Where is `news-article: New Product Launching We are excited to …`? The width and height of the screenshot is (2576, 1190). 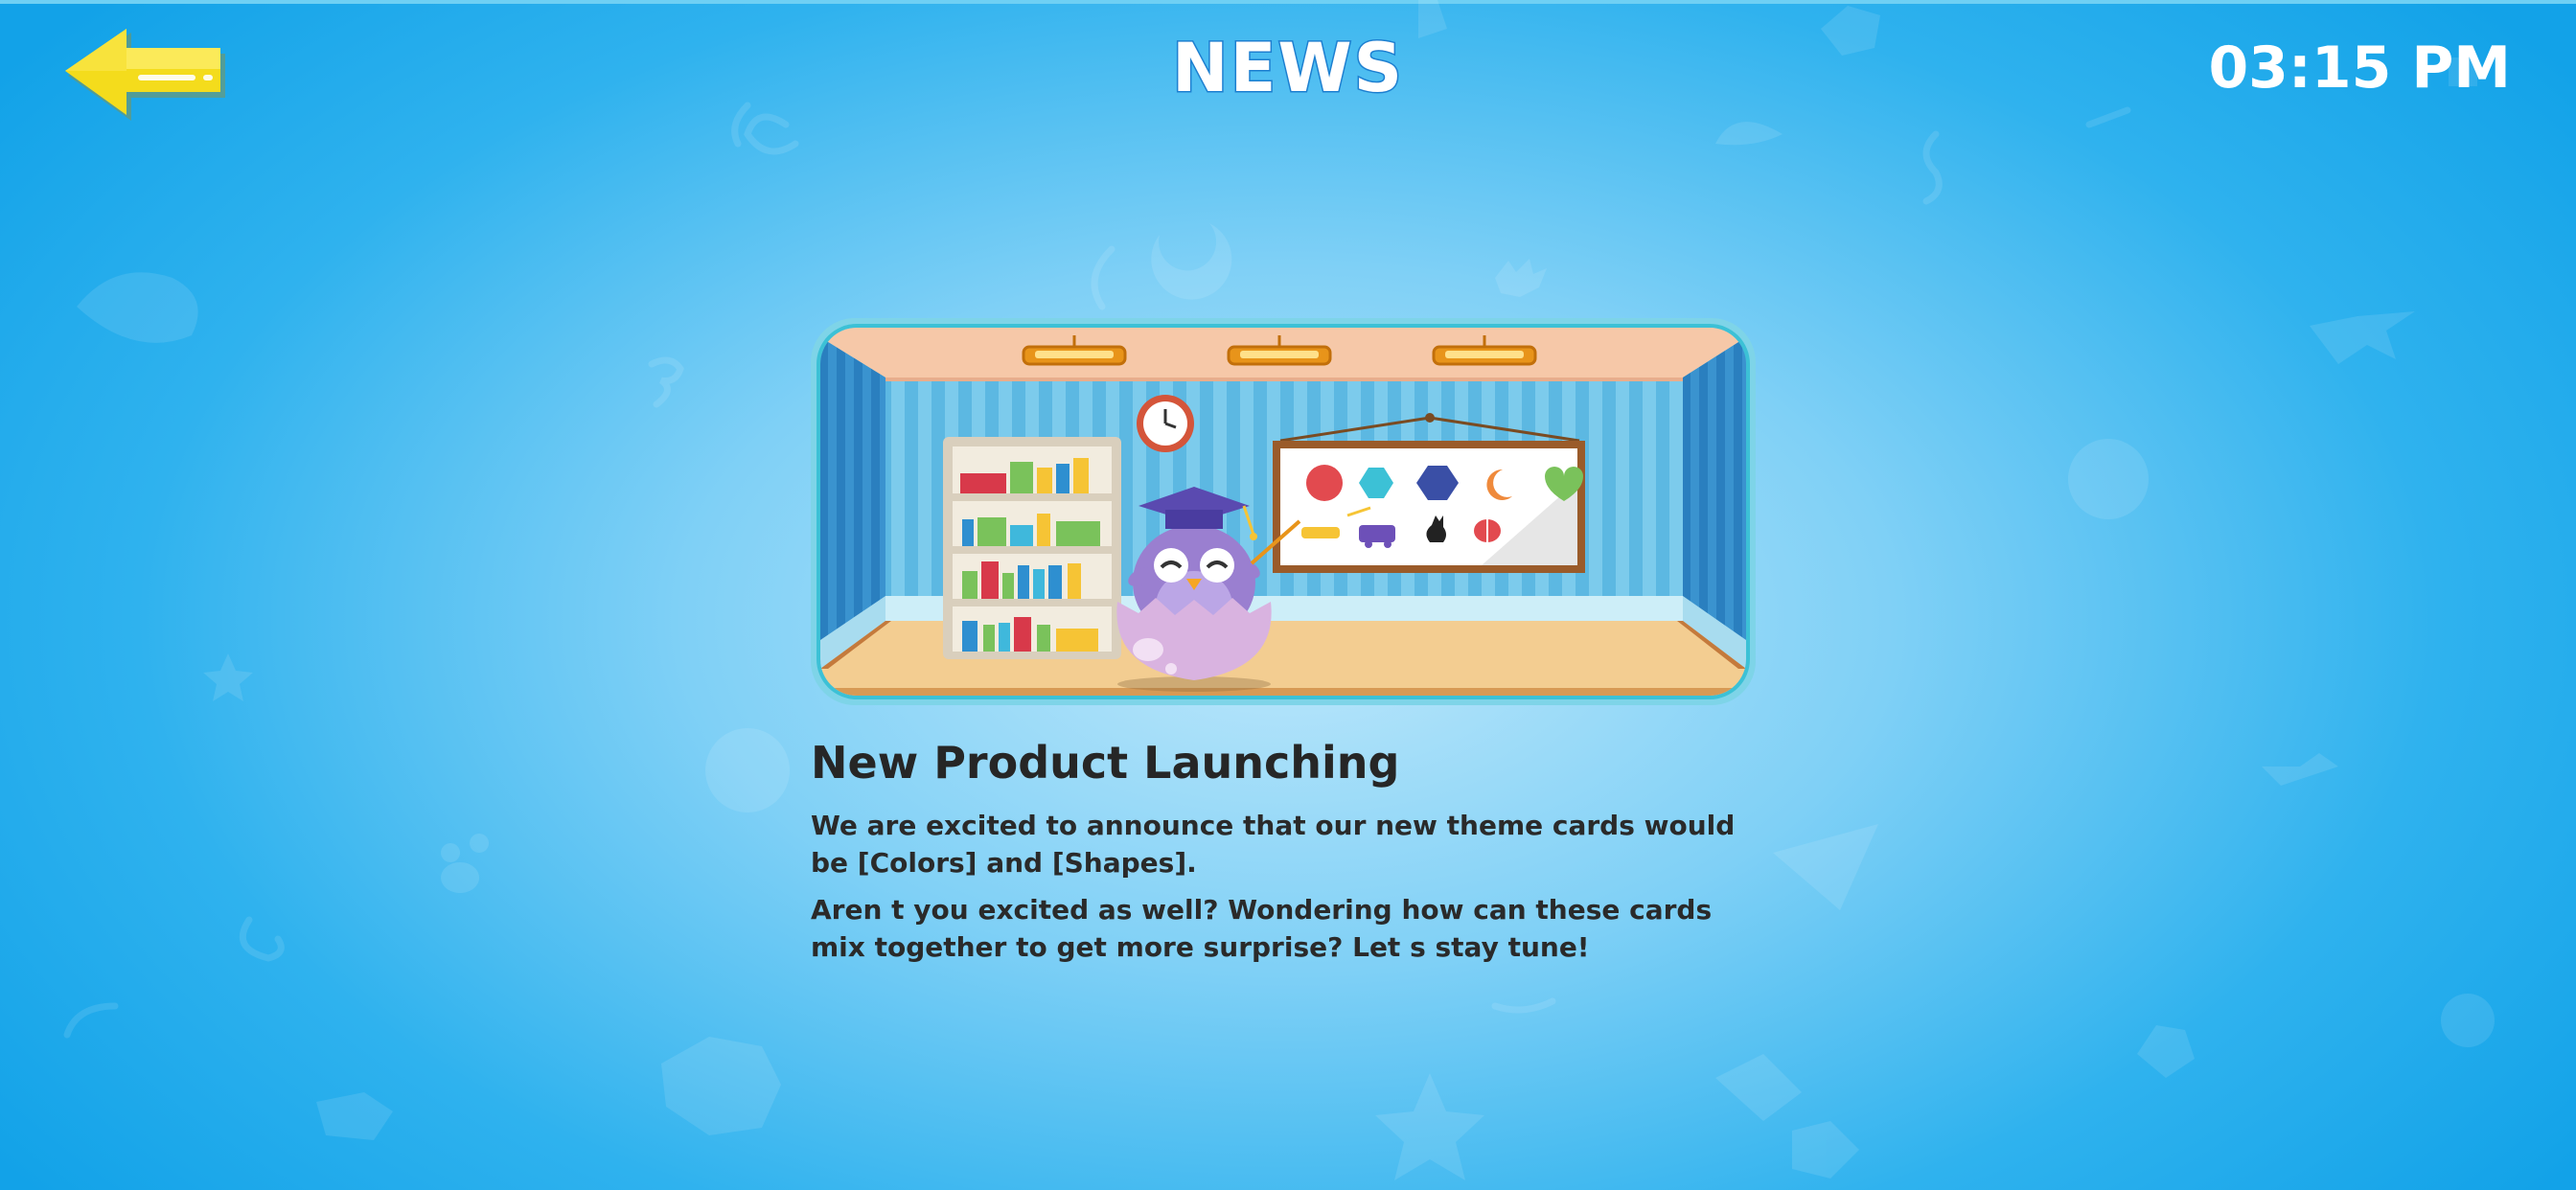
news-article: New Product Launching We are excited to … is located at coordinates (1290, 855).